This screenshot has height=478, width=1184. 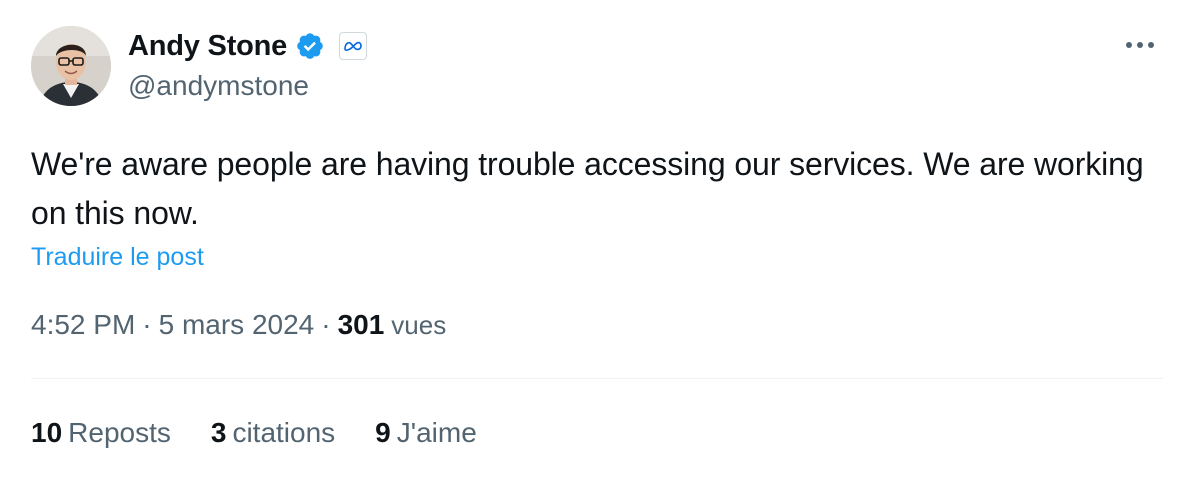 What do you see at coordinates (207, 46) in the screenshot?
I see `author-display-name: Andy Stone` at bounding box center [207, 46].